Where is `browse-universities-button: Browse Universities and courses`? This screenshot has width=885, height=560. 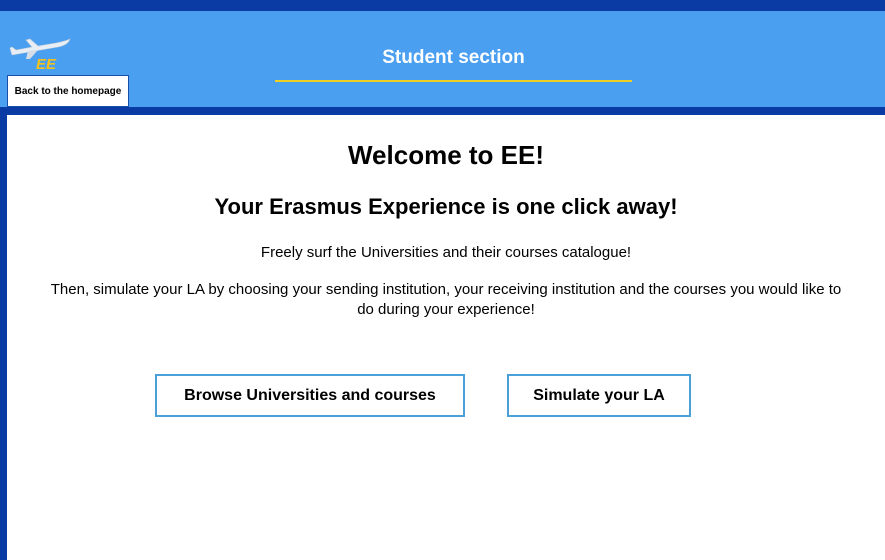 browse-universities-button: Browse Universities and courses is located at coordinates (310, 395).